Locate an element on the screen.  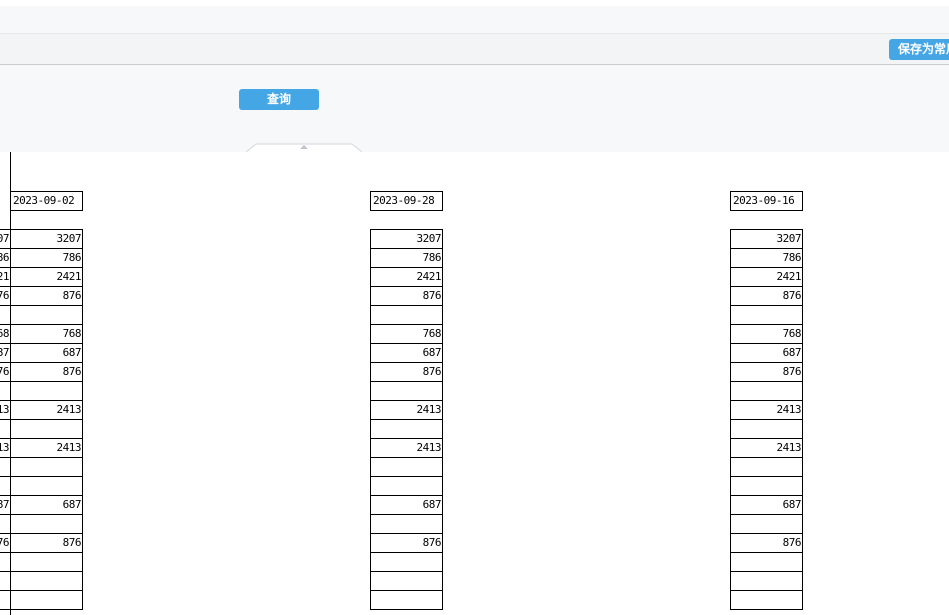
toolbar-band is located at coordinates (474, 20).